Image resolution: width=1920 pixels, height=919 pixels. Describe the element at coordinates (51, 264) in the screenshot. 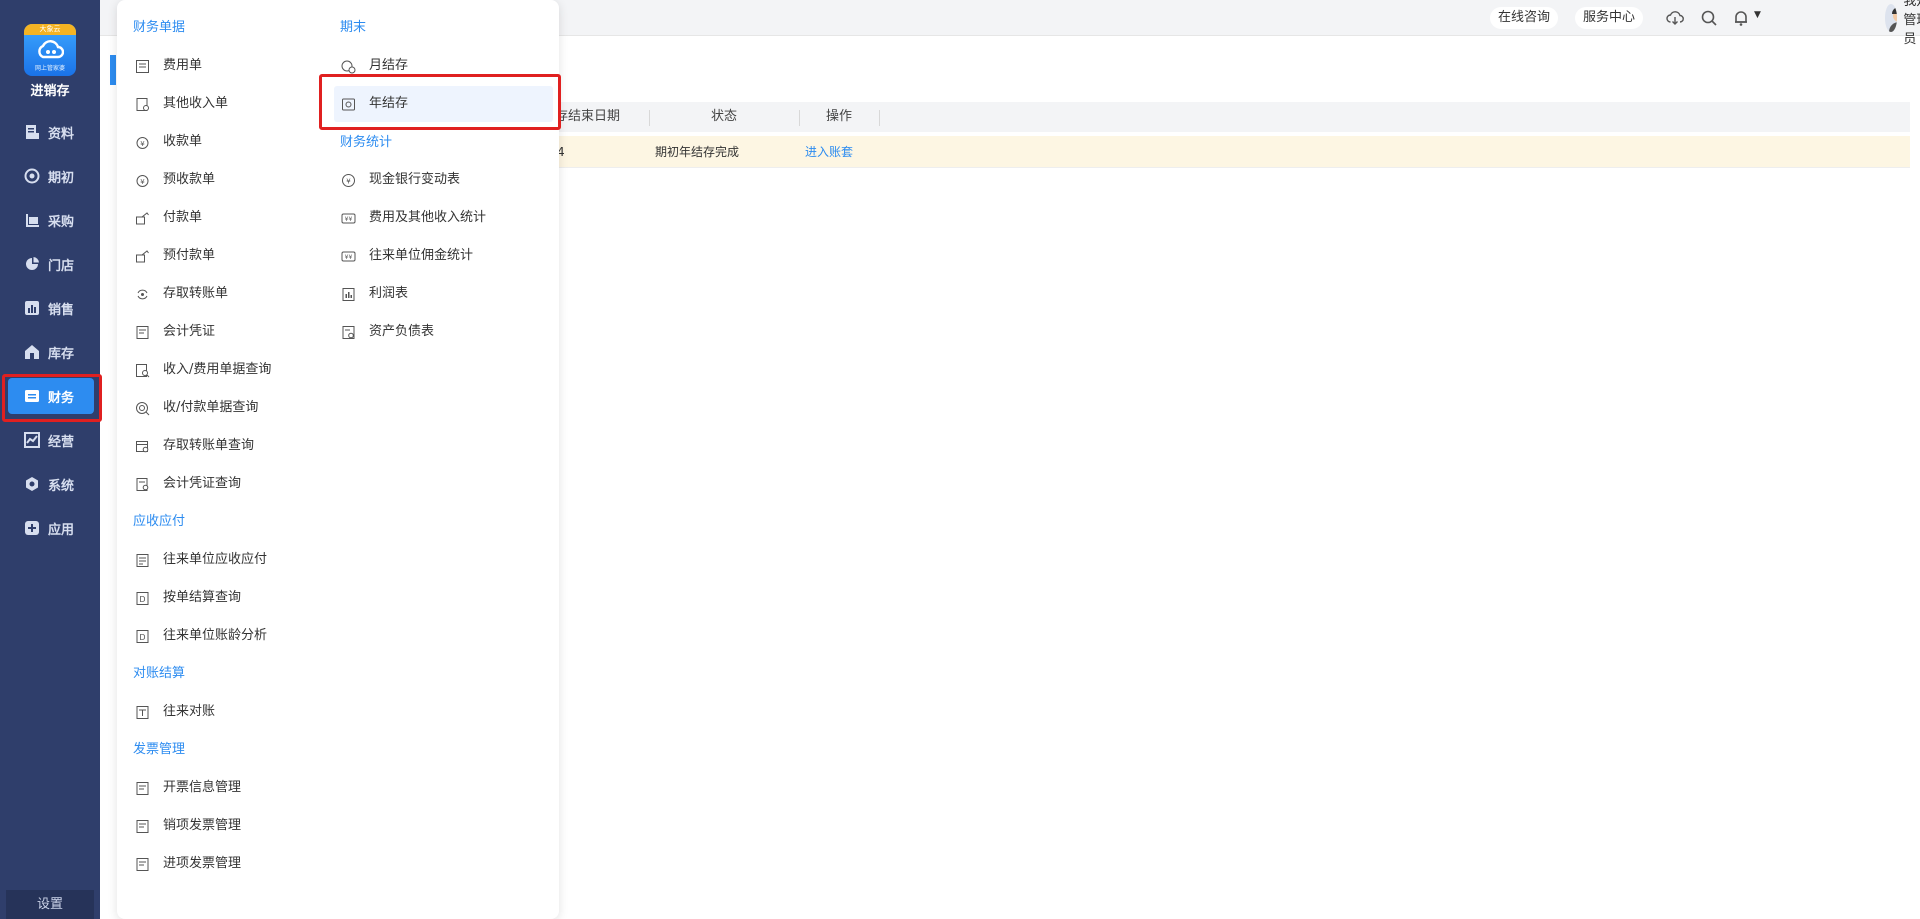

I see `sidebar-item-store: 门店` at that location.